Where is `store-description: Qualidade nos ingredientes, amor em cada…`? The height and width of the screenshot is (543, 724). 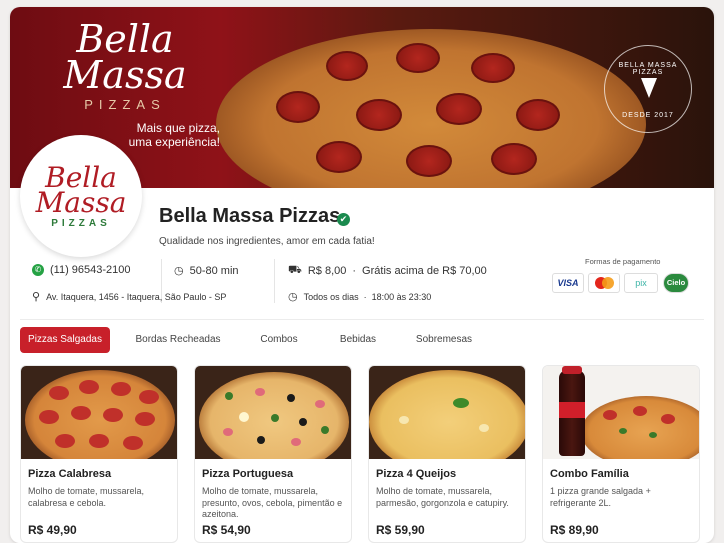 store-description: Qualidade nos ingredientes, amor em cada… is located at coordinates (267, 241).